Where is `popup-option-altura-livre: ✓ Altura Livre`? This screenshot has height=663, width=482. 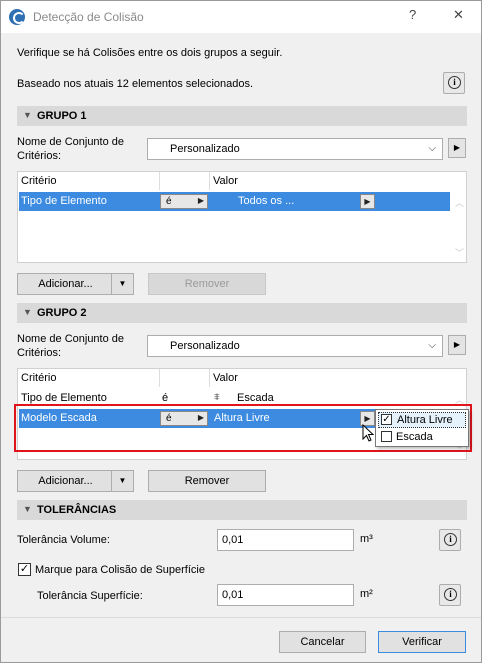 popup-option-altura-livre: ✓ Altura Livre is located at coordinates (422, 420).